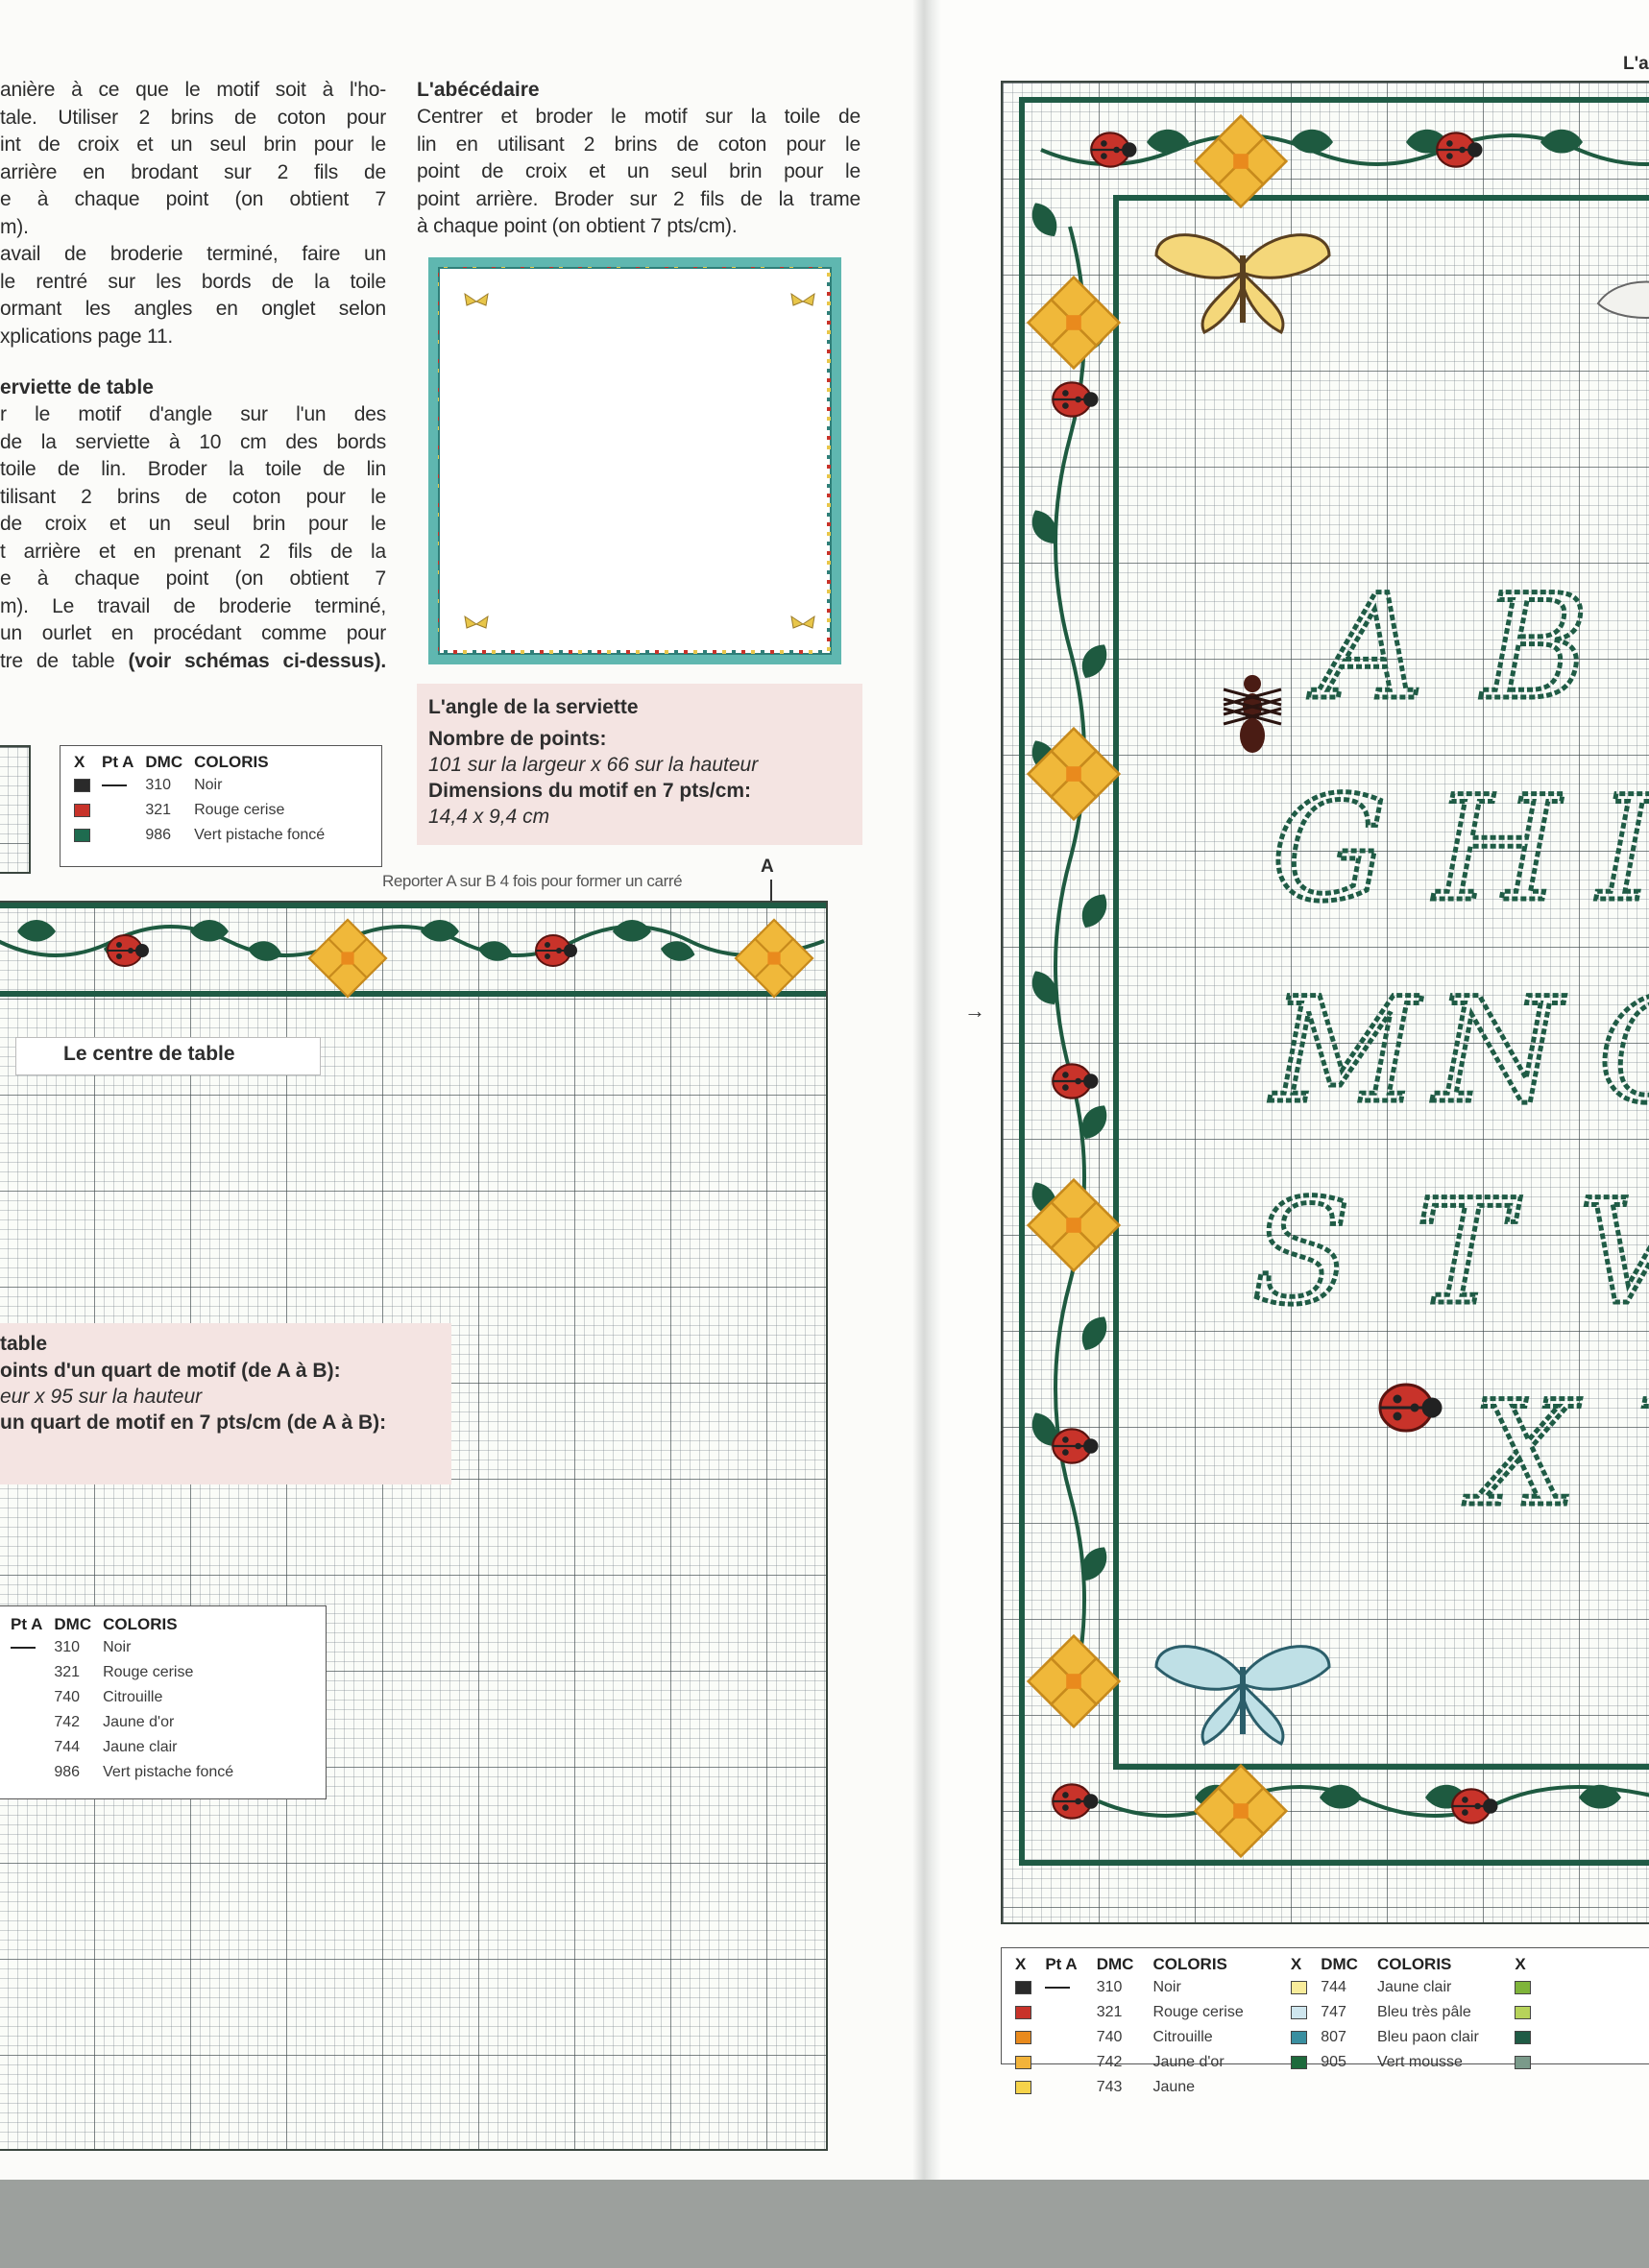  I want to click on color-name: Bleu paon clair, so click(1427, 2037).